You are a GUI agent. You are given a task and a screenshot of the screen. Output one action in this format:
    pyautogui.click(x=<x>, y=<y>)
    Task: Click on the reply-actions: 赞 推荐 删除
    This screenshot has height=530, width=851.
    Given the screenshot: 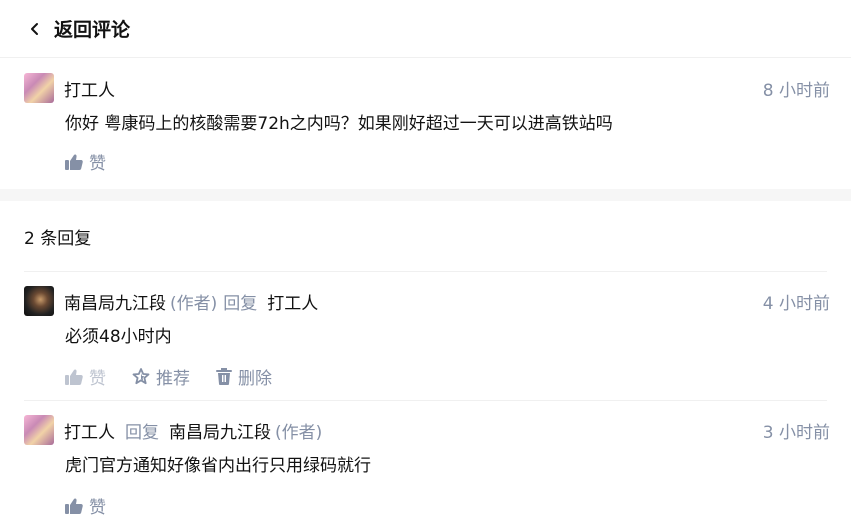 What is the action you would take?
    pyautogui.click(x=446, y=376)
    